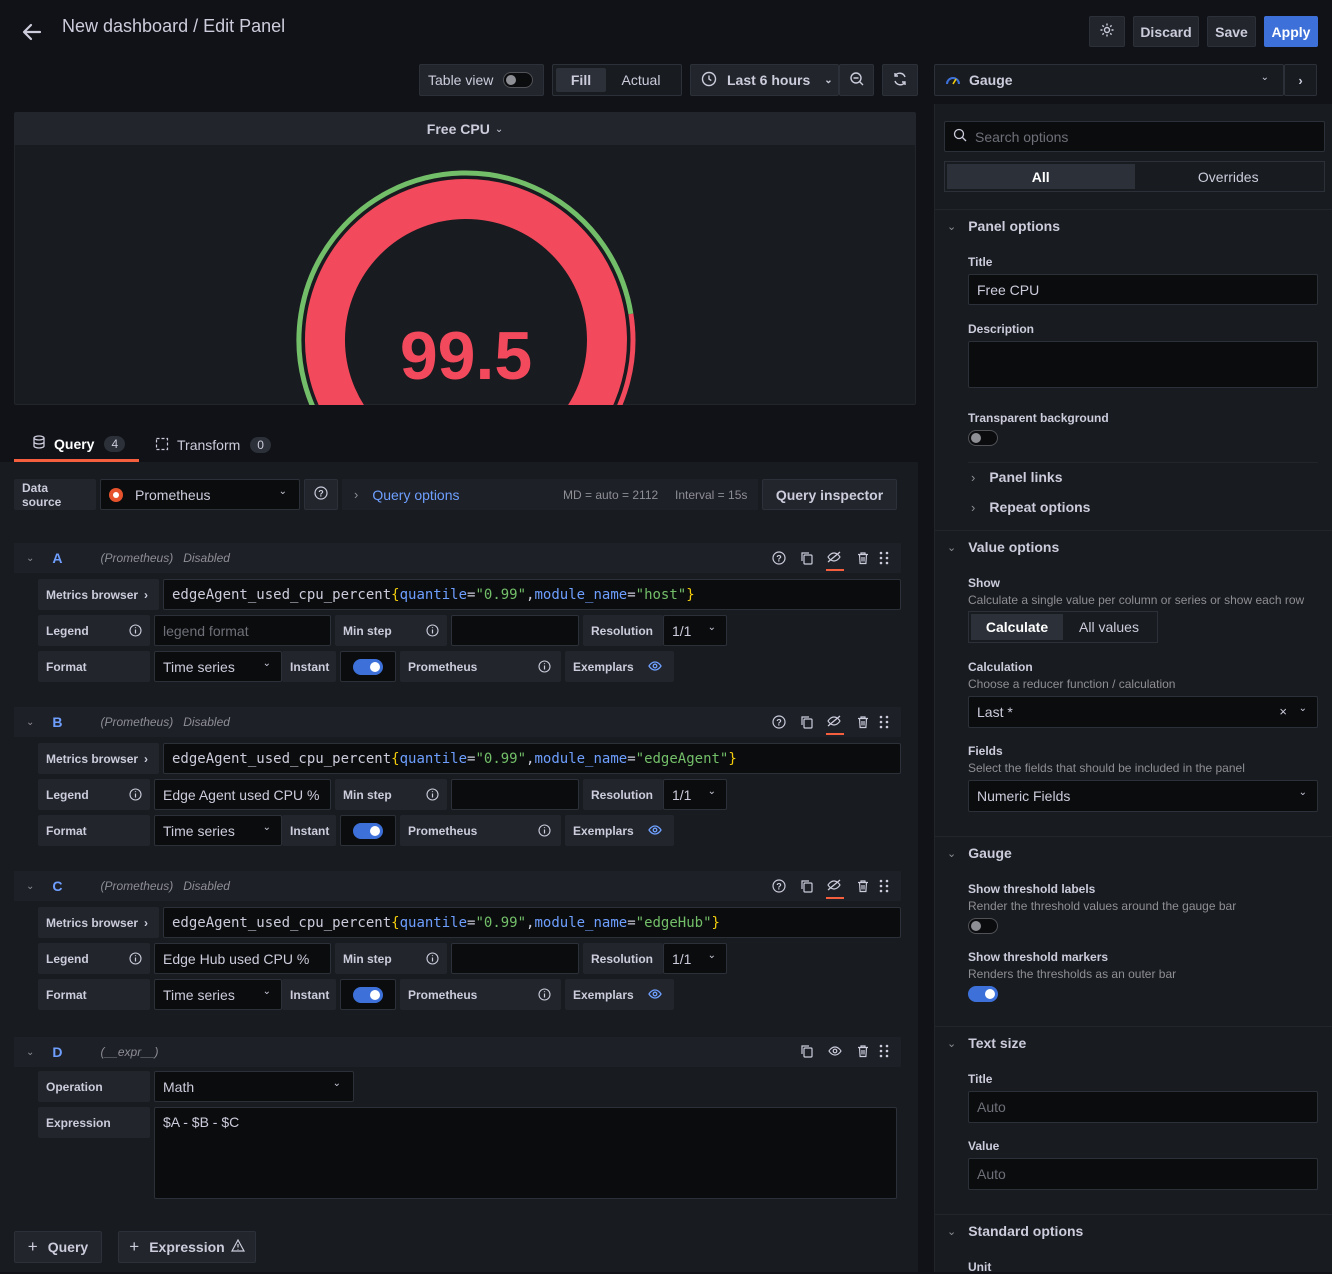 This screenshot has width=1332, height=1274. I want to click on fields-select: Numeric Fields ⌄, so click(1143, 796).